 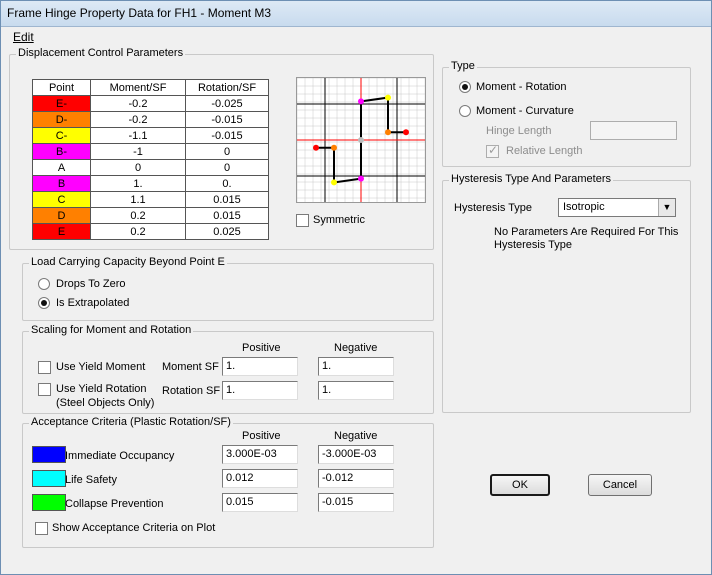 I want to click on rotation-sf-negative-input: 1., so click(x=356, y=390).